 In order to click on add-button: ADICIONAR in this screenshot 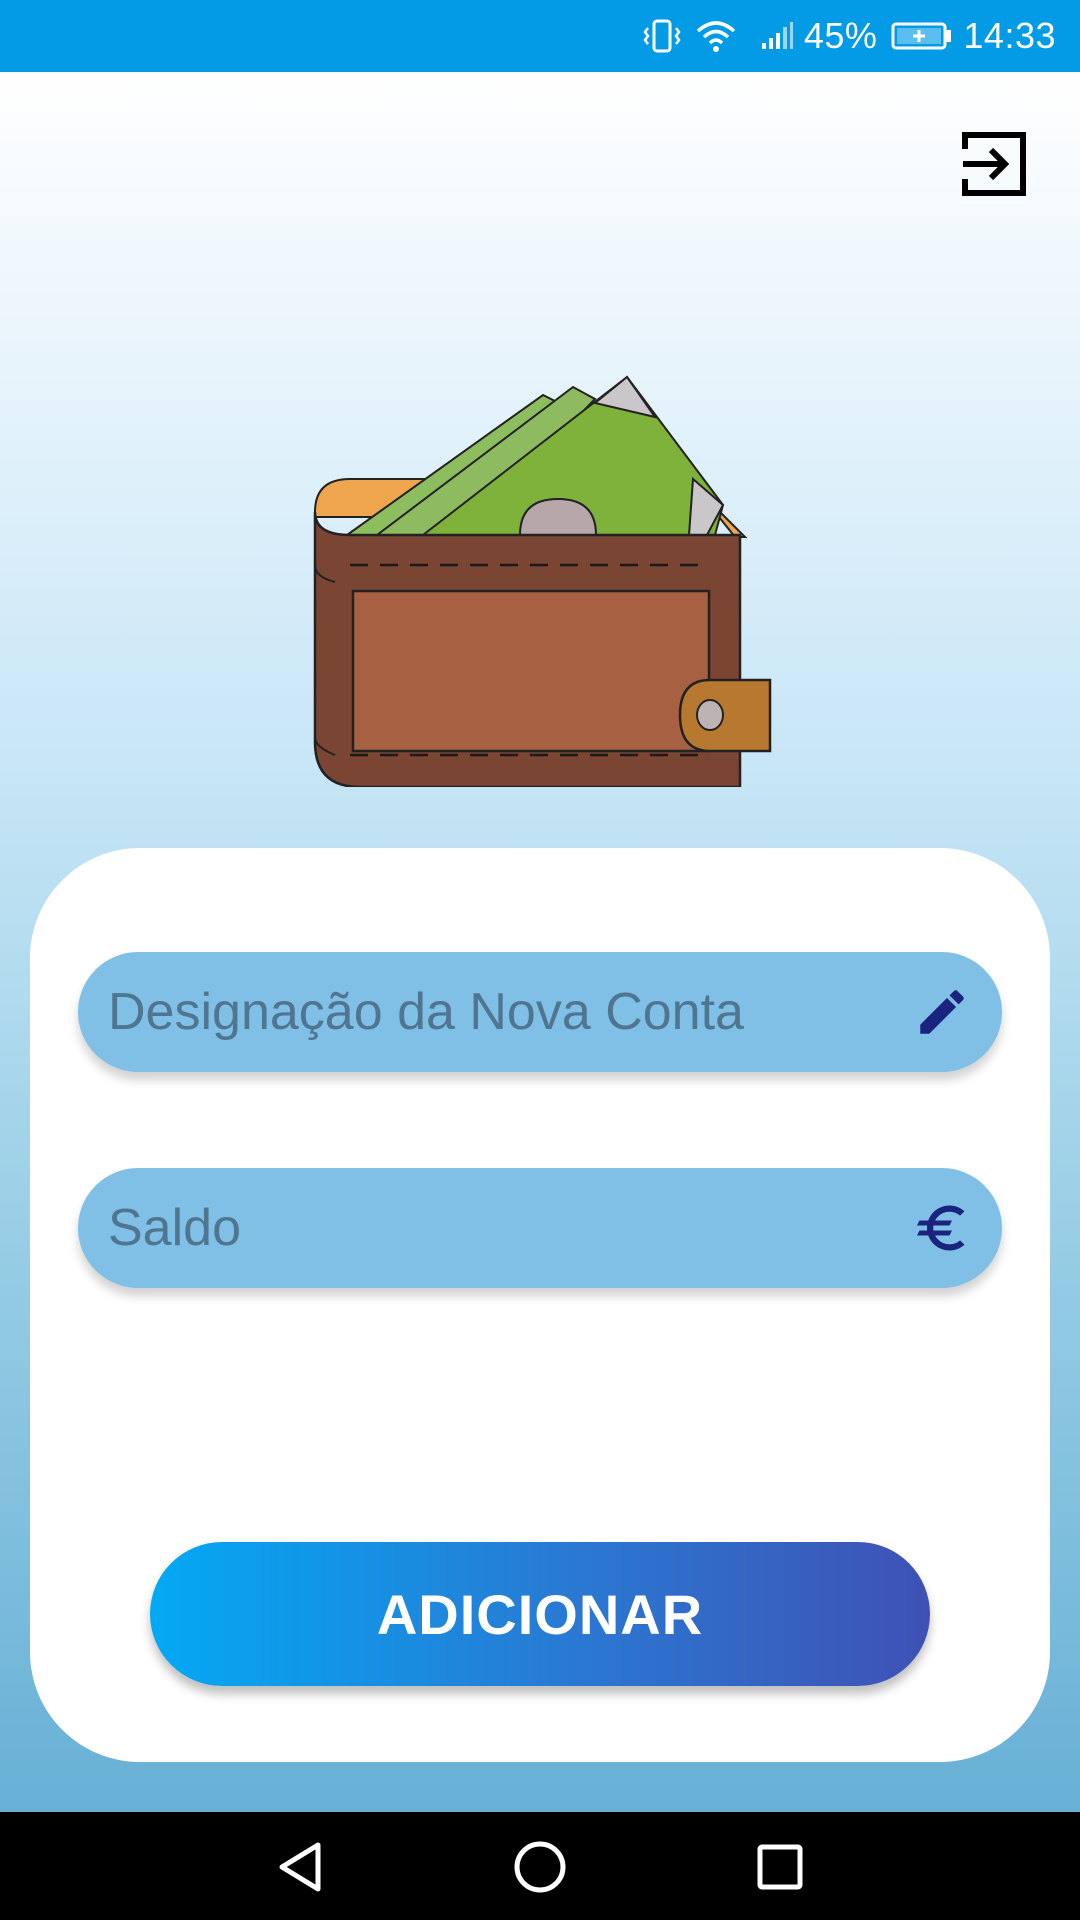, I will do `click(540, 1614)`.